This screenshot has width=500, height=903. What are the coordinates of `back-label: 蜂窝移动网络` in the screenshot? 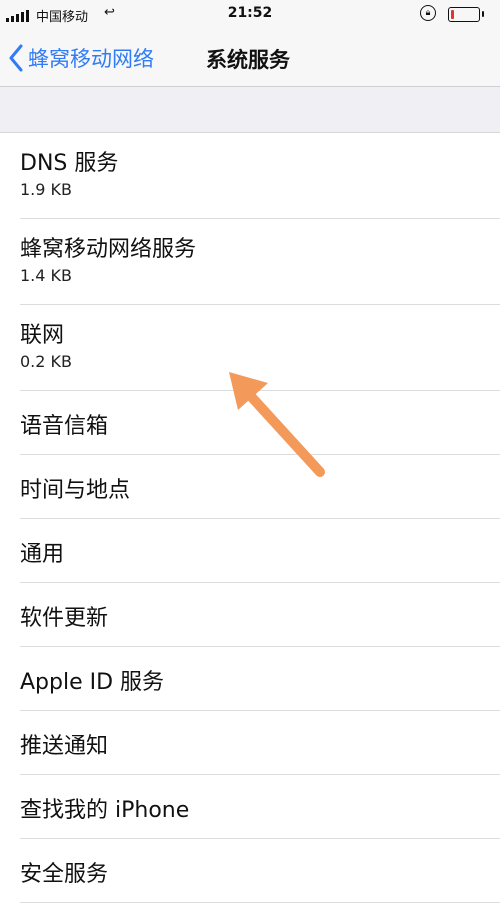 It's located at (91, 59).